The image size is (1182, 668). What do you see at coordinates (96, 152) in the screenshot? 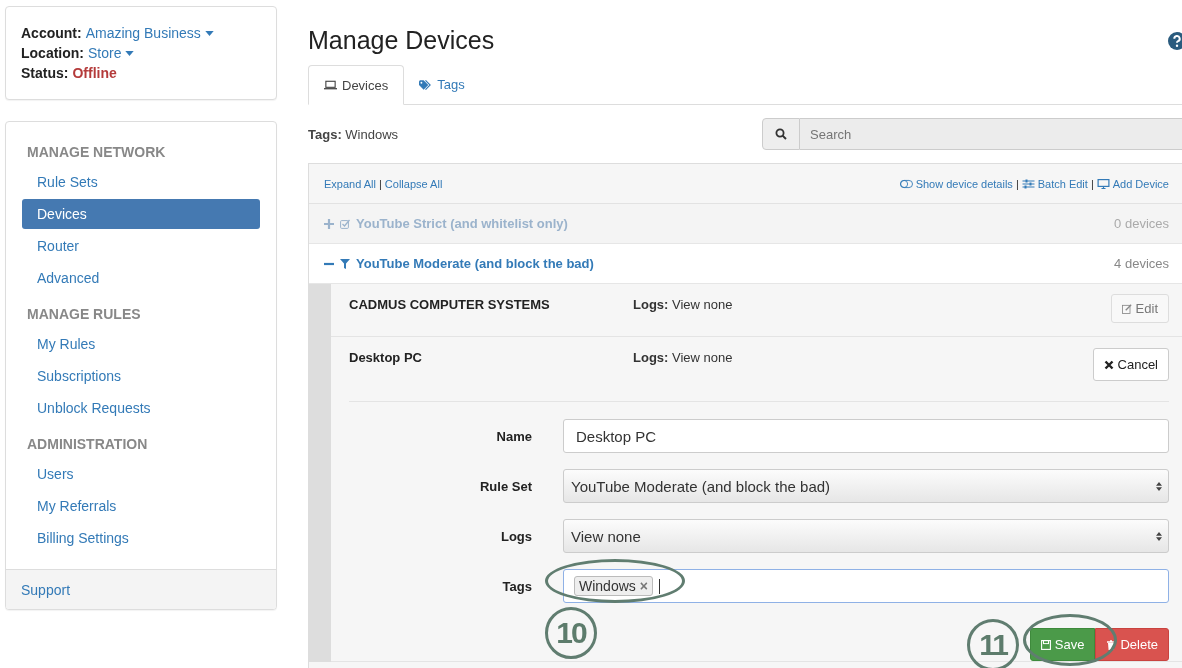
I see `section-heading: MANAGE NETWORK` at bounding box center [96, 152].